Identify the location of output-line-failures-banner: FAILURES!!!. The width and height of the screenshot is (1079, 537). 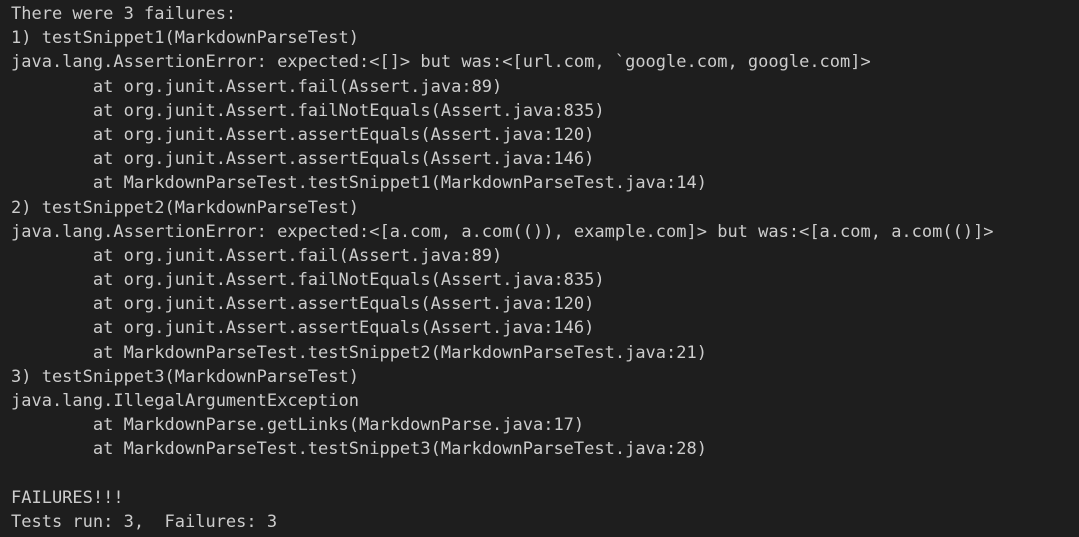
(67, 497).